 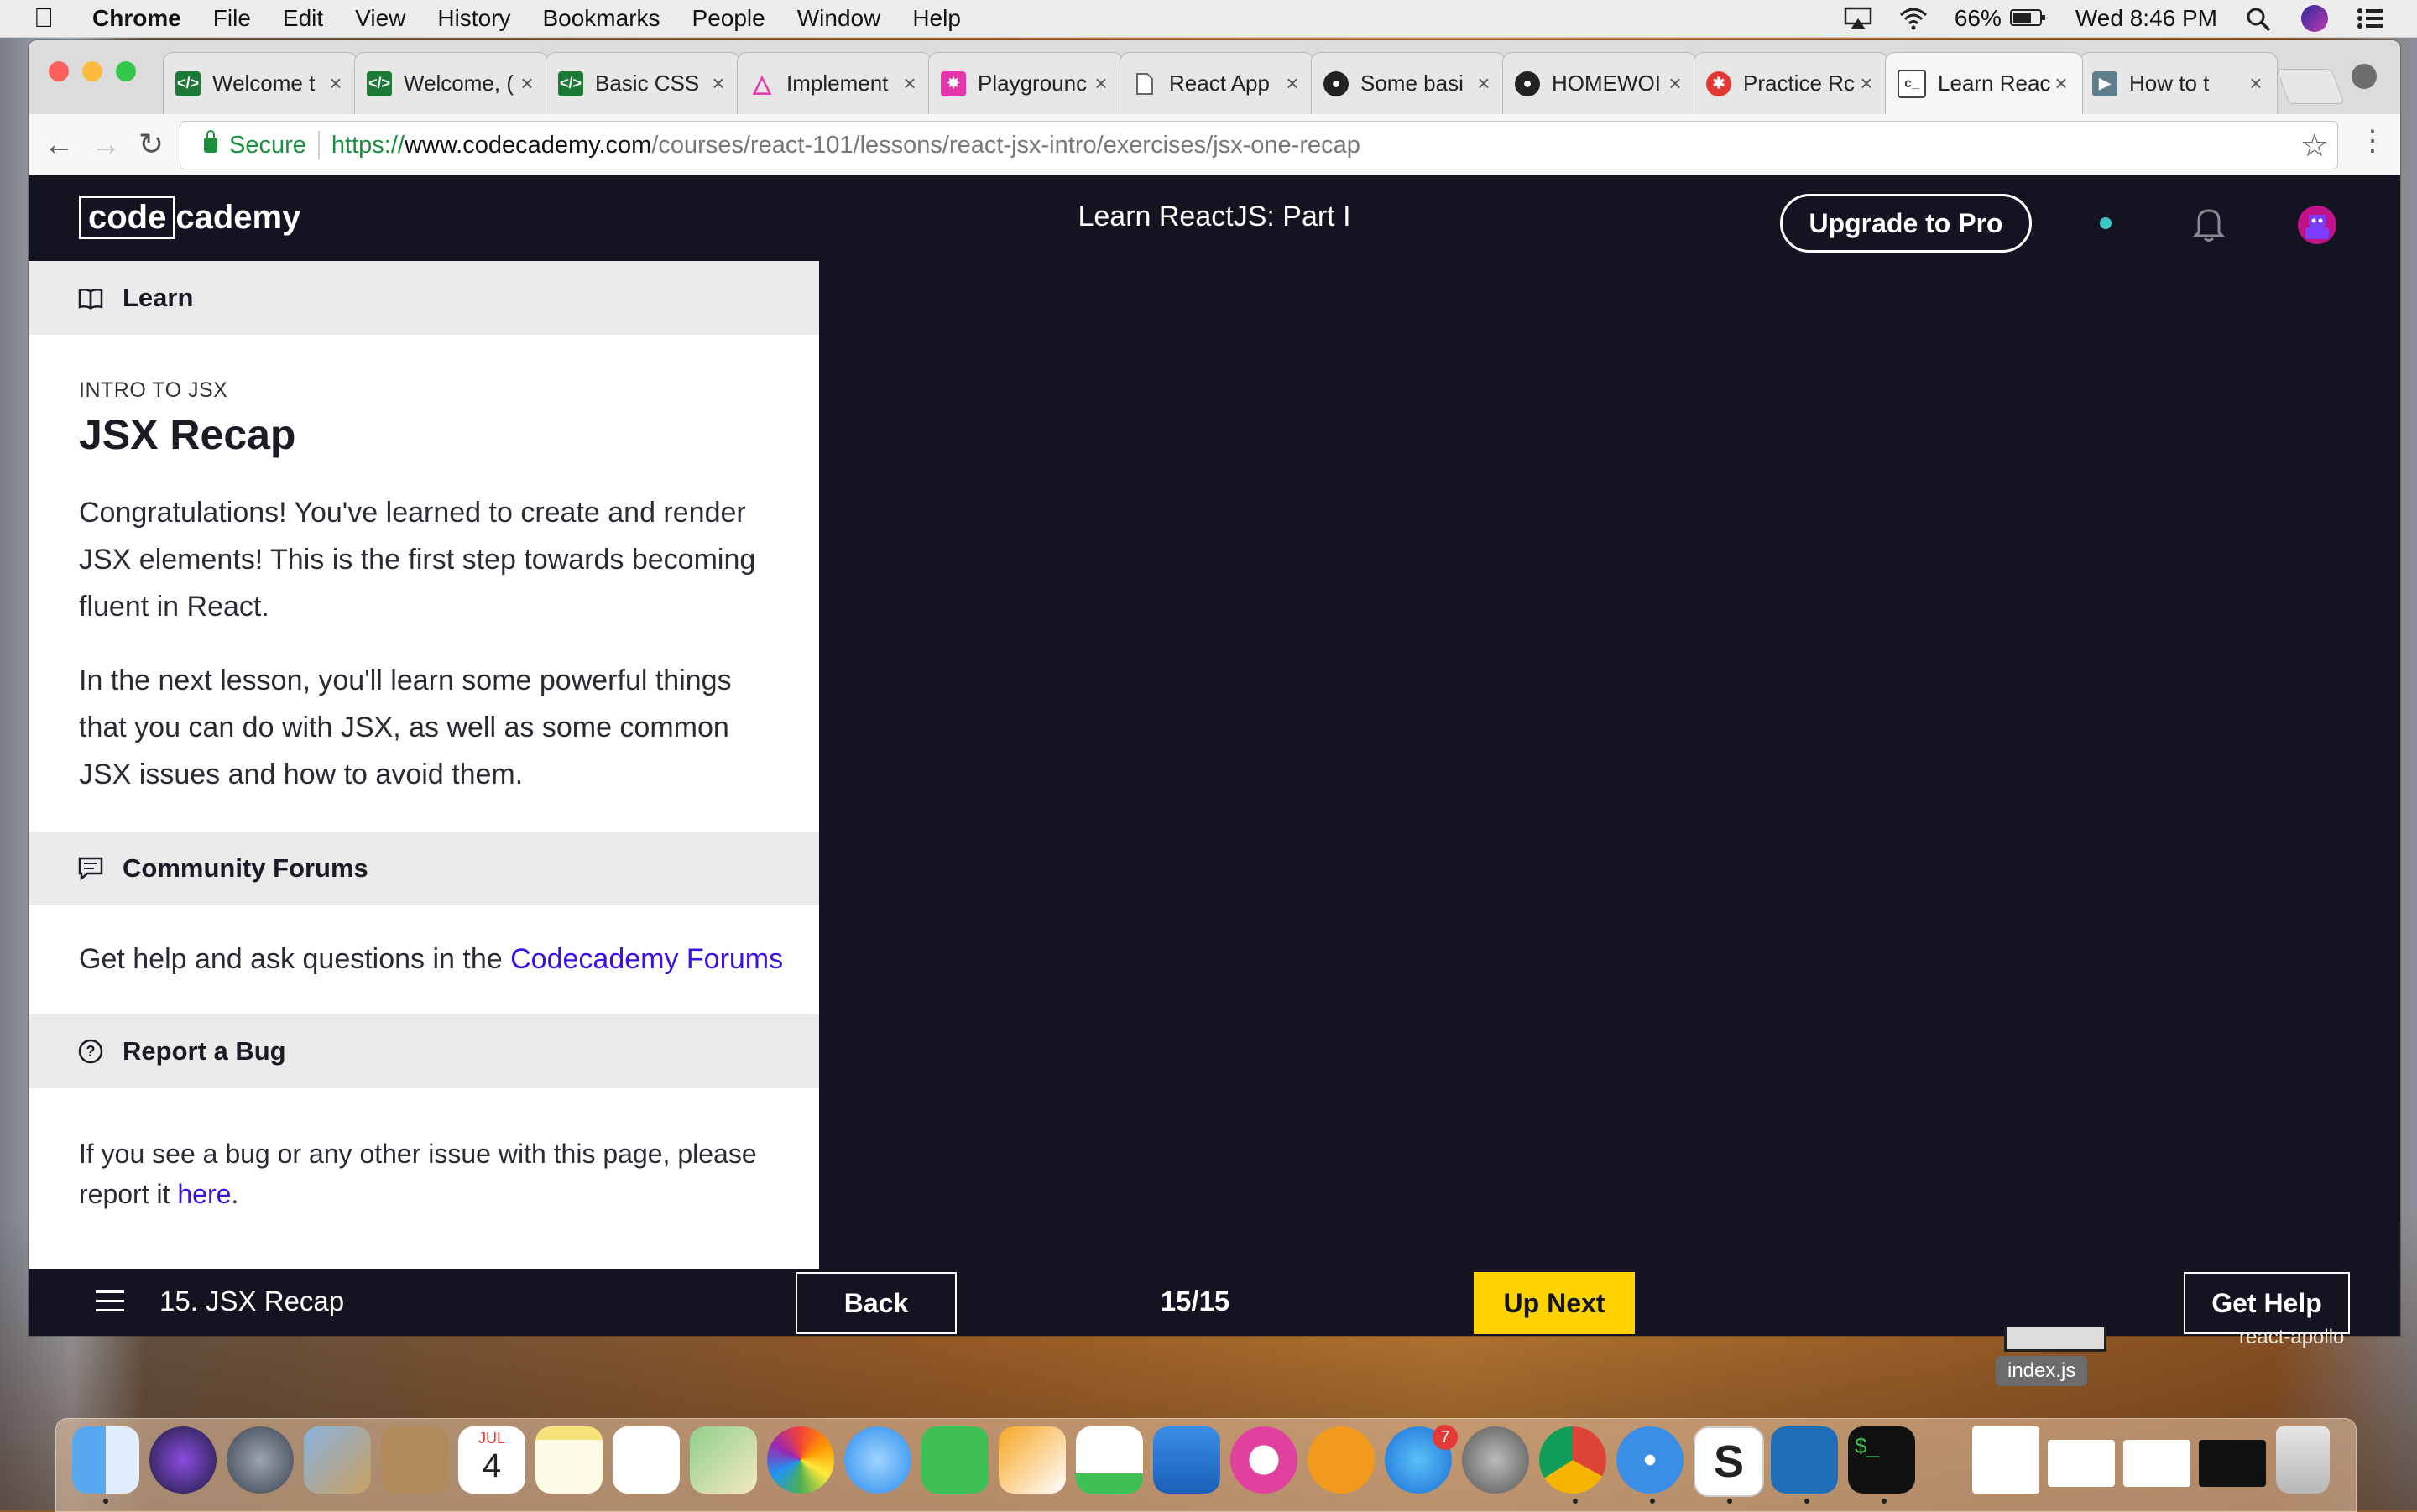 I want to click on spotlight-search-icon, so click(x=2259, y=20).